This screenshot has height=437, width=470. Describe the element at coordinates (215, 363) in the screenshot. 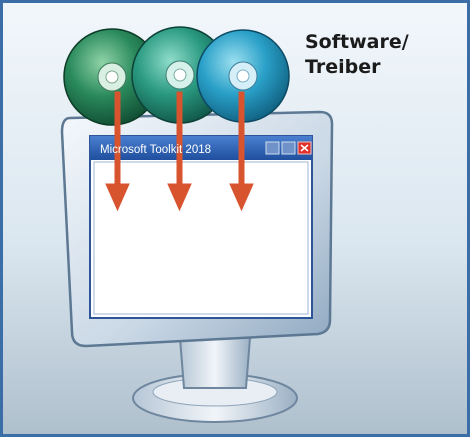

I see `monitor-stand` at that location.